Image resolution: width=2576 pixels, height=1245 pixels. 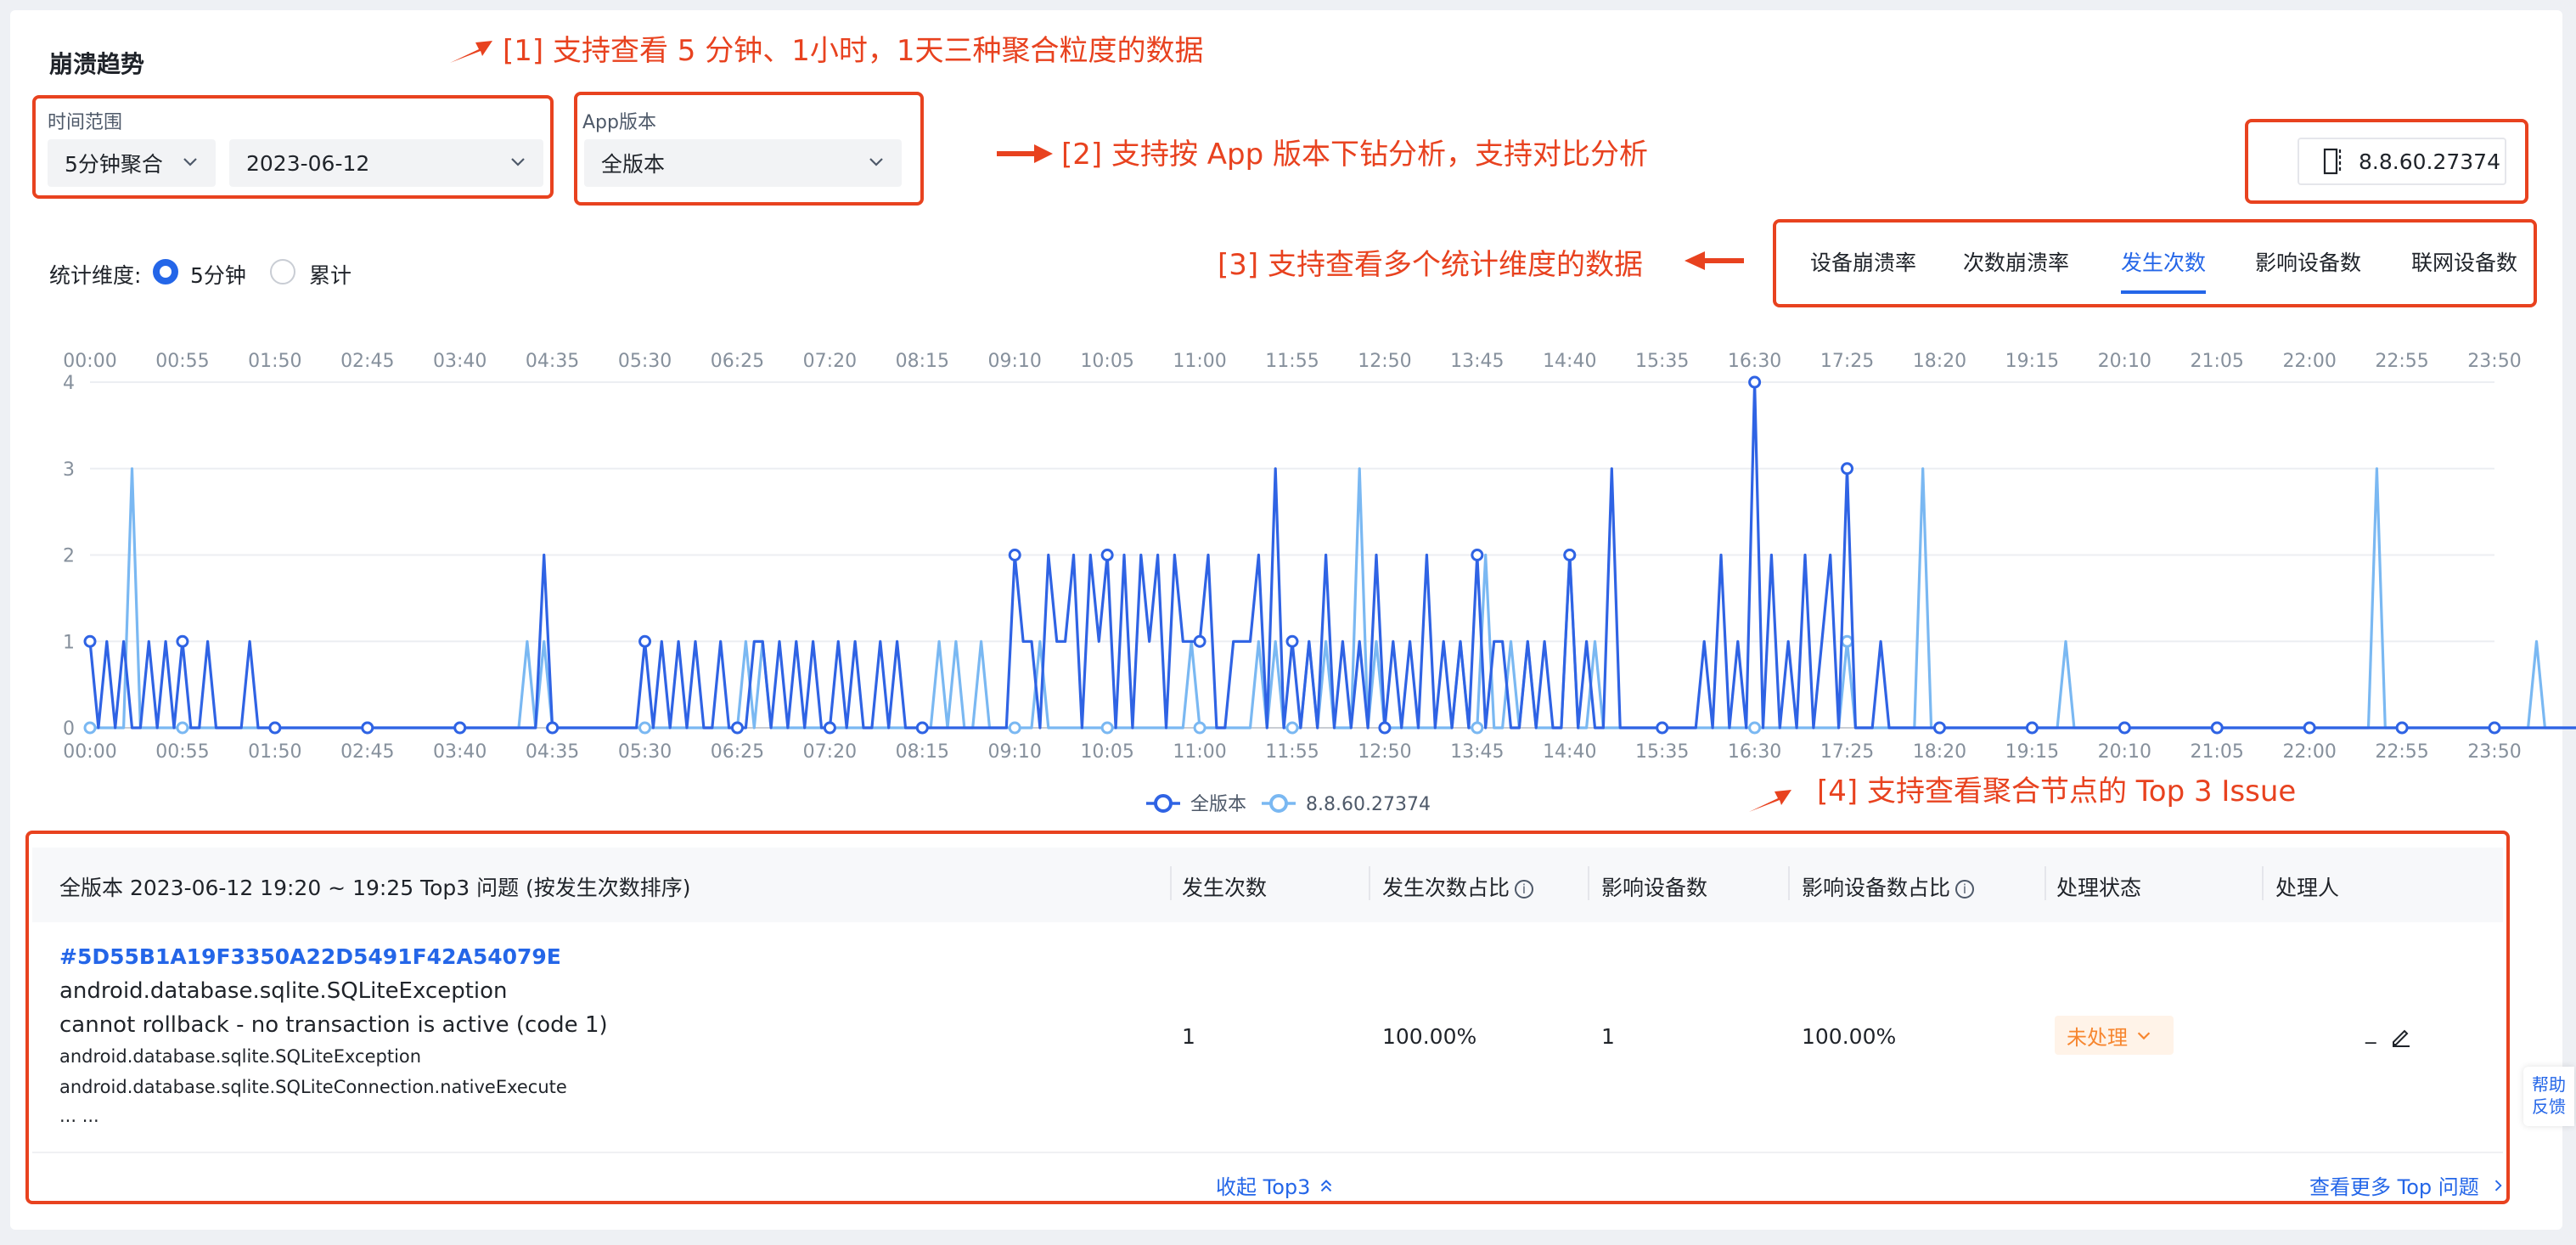 I want to click on issue-count-ratio: 100.00%, so click(x=1429, y=1036).